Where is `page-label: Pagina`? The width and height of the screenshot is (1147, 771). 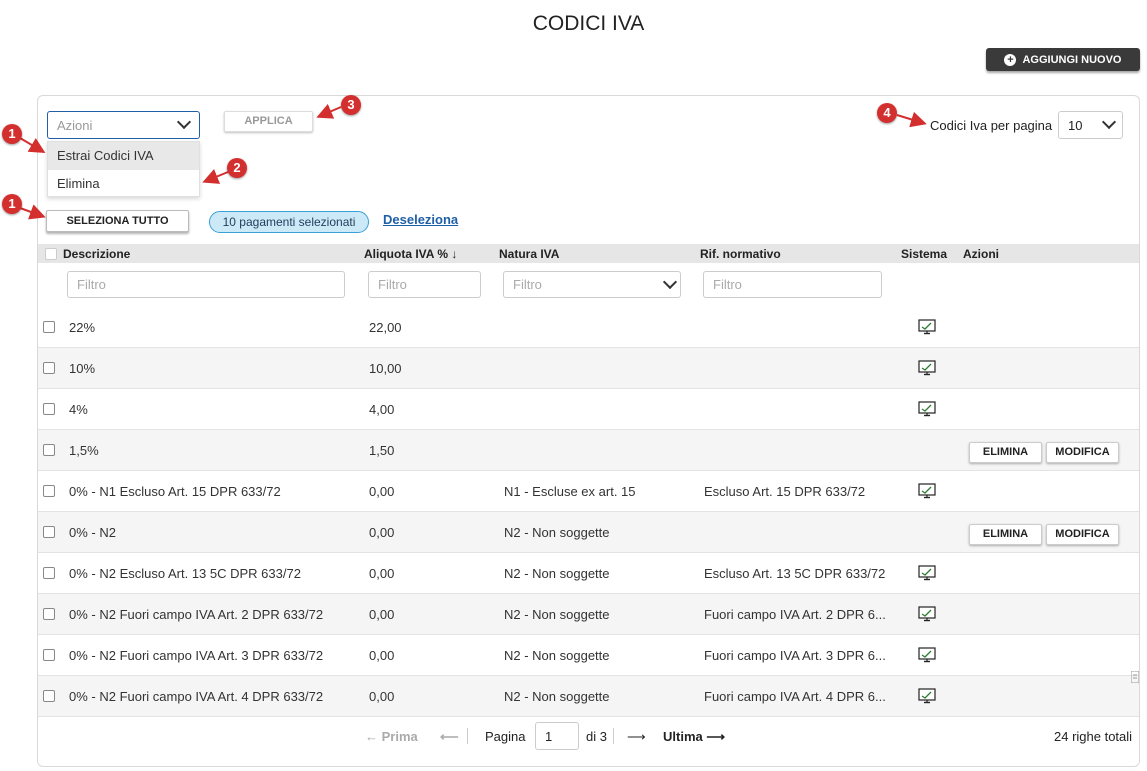 page-label: Pagina is located at coordinates (505, 736).